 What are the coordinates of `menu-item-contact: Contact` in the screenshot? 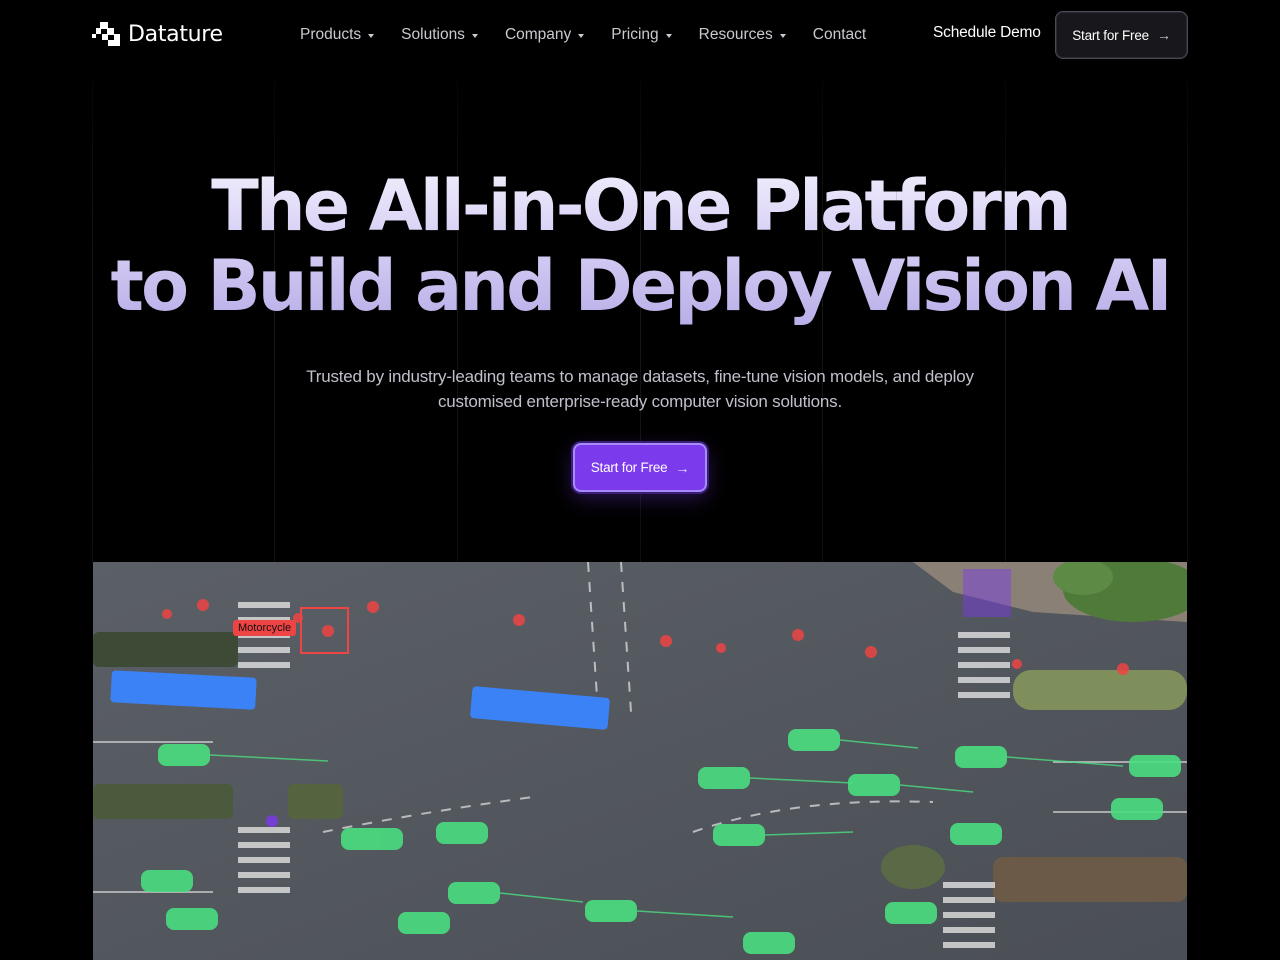 It's located at (839, 35).